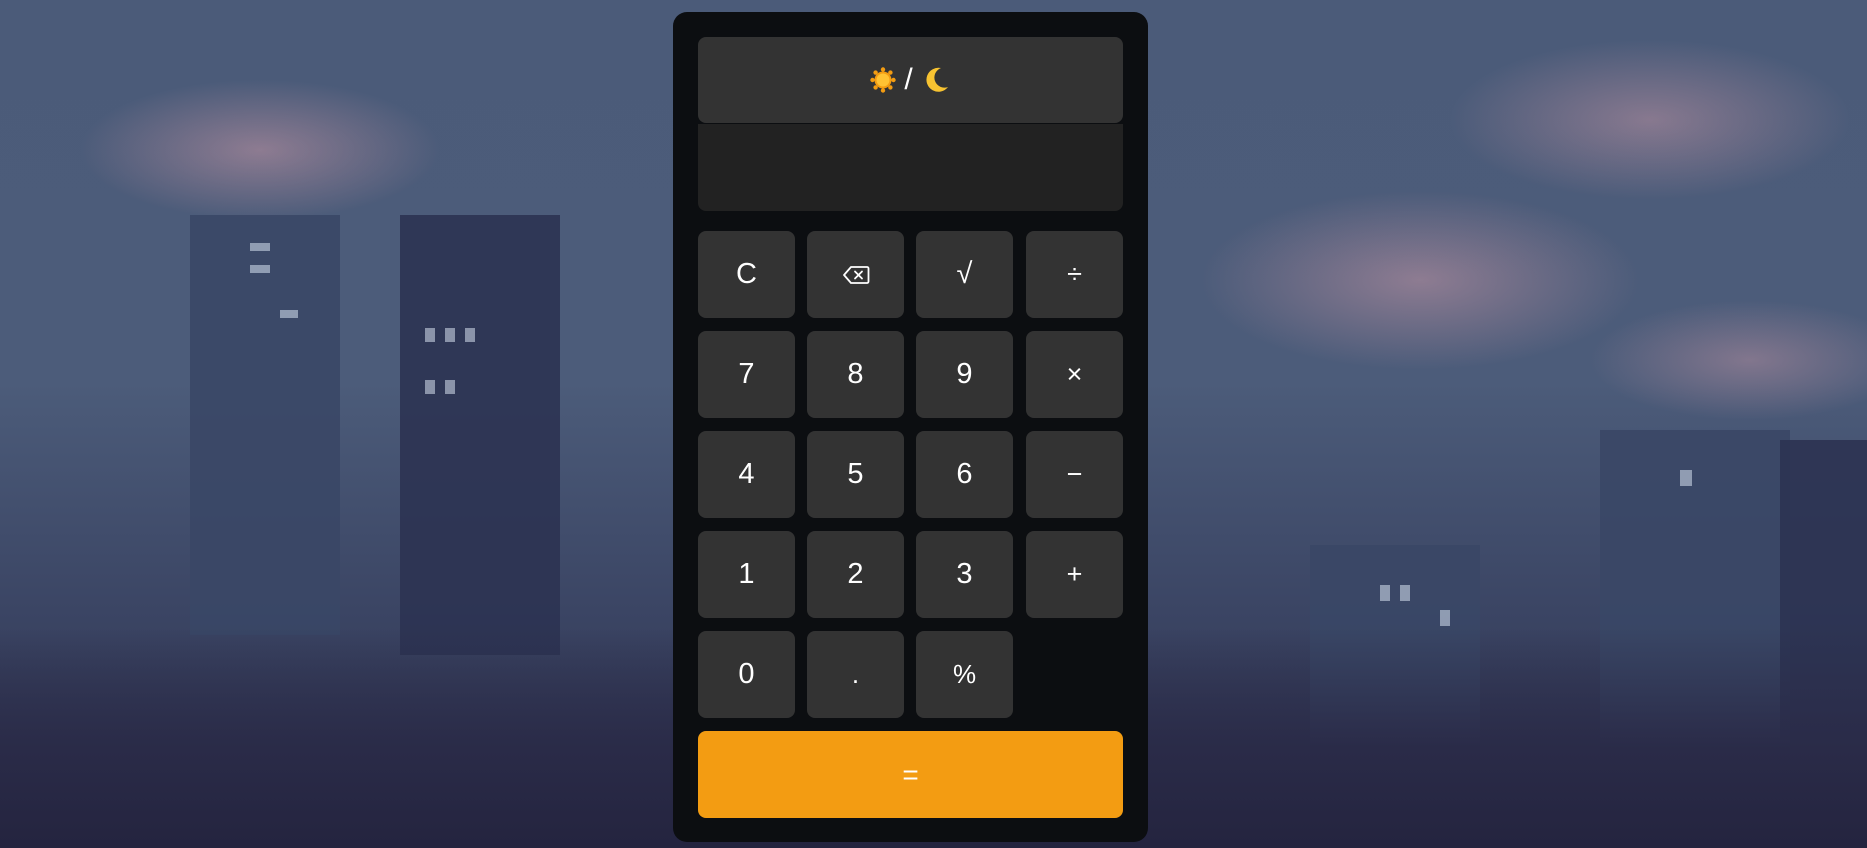 This screenshot has width=1867, height=848. Describe the element at coordinates (964, 474) in the screenshot. I see `digit-6-button: 6` at that location.